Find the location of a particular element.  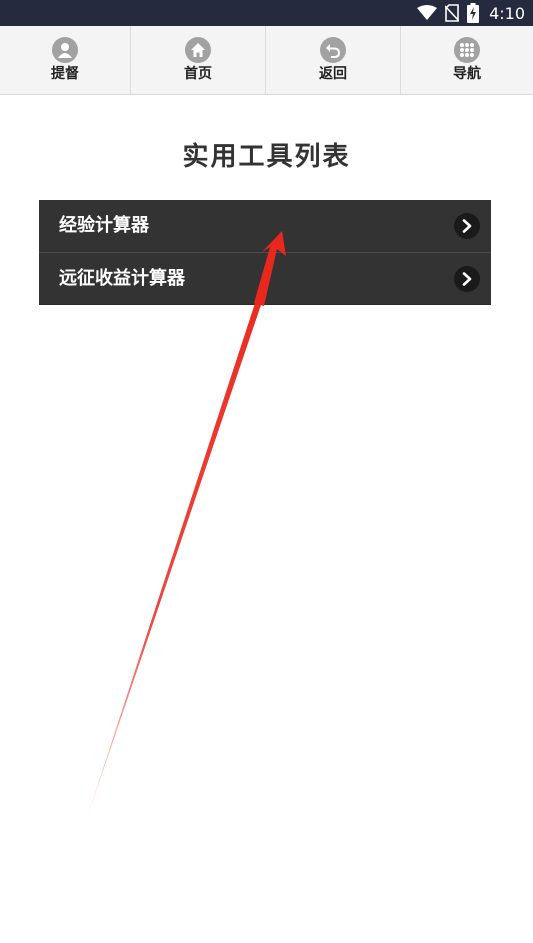

status-icons: 4:10 is located at coordinates (471, 13).